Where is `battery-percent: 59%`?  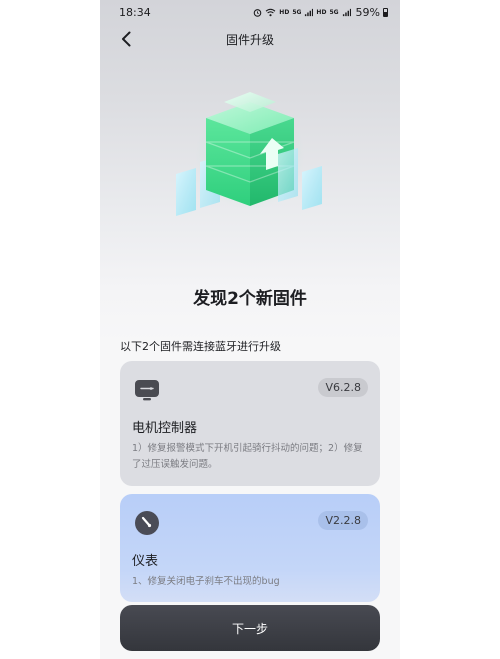
battery-percent: 59% is located at coordinates (367, 12).